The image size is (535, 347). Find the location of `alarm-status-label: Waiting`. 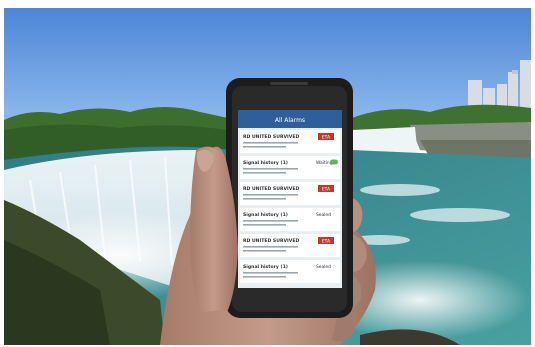

alarm-status-label: Waiting is located at coordinates (324, 163).